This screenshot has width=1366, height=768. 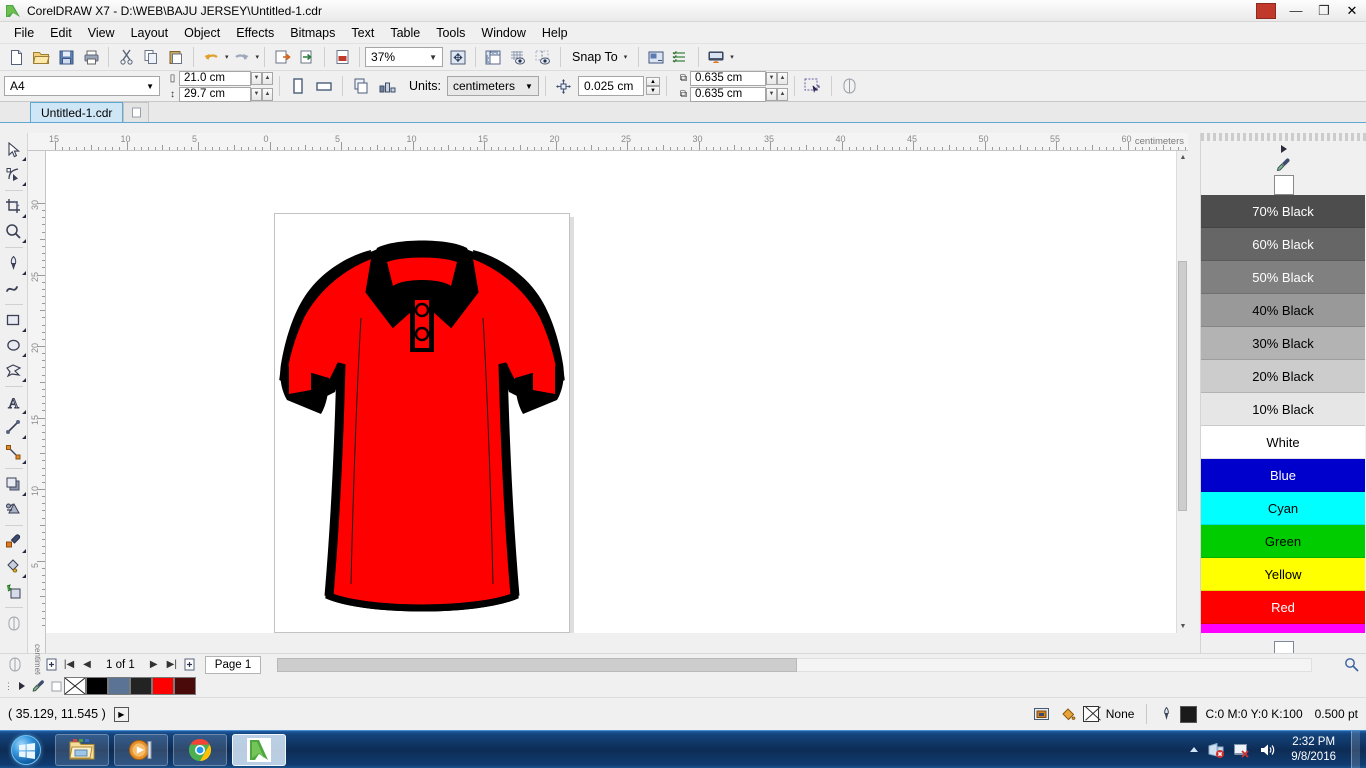 What do you see at coordinates (1283, 137) in the screenshot?
I see `palette-grip` at bounding box center [1283, 137].